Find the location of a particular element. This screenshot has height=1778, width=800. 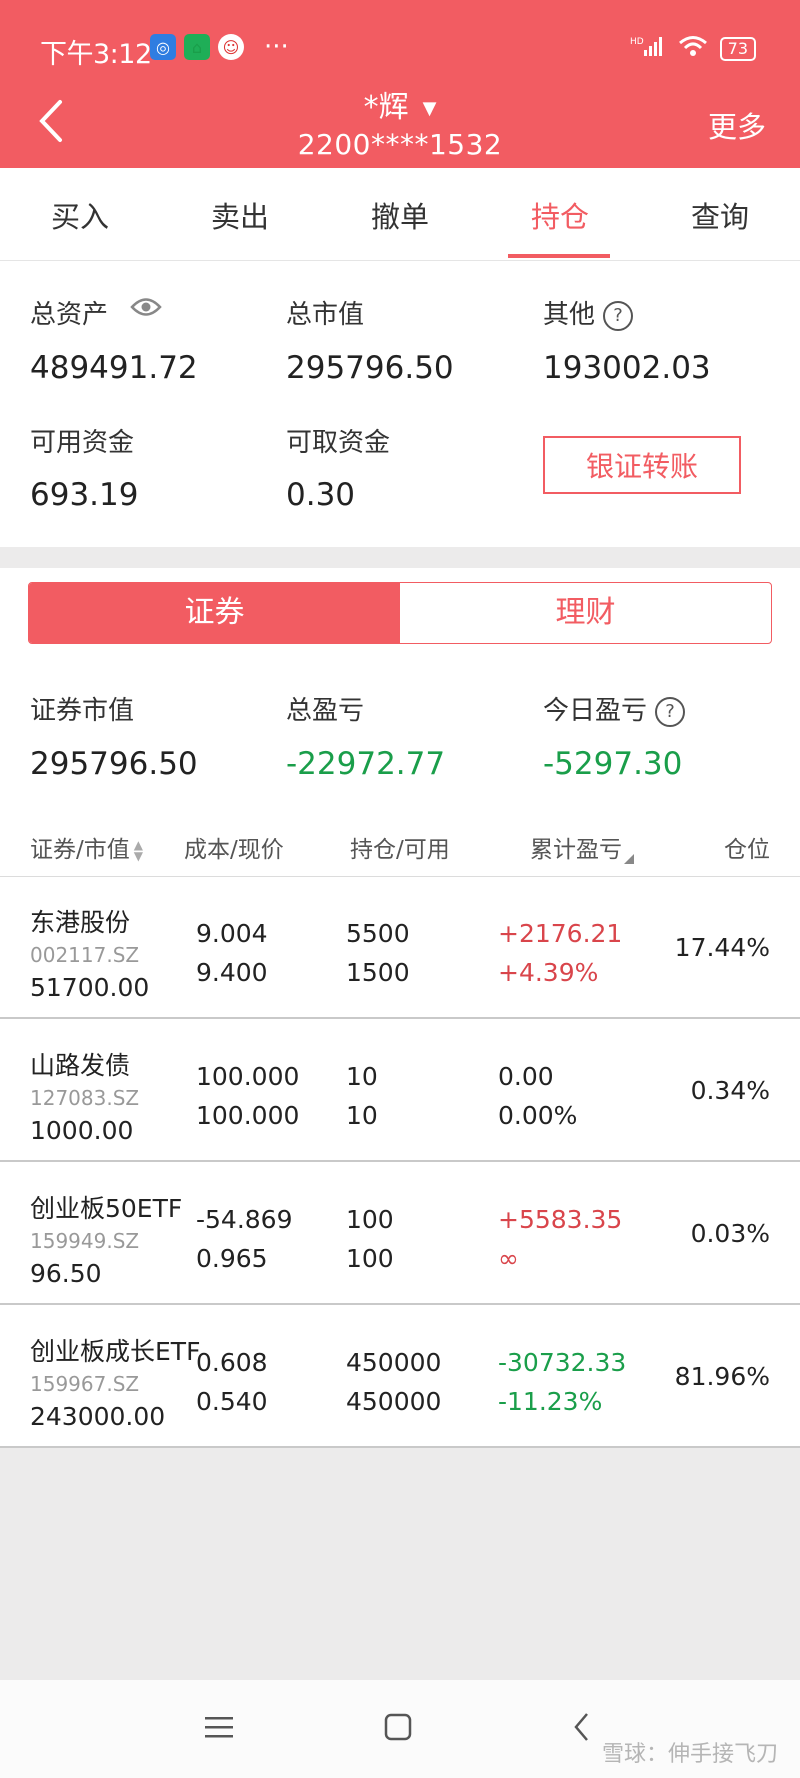

col-cost: 成本/现价 is located at coordinates (234, 847).